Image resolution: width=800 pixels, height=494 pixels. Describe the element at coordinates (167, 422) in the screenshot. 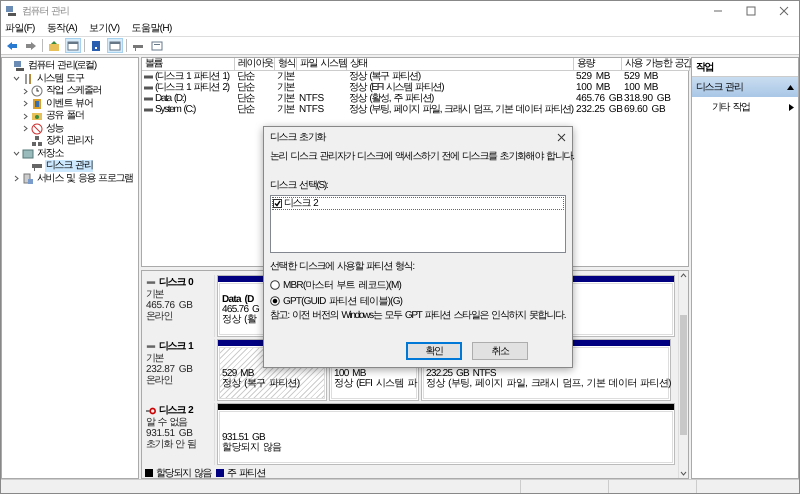

I see `disk-type: 알 수 없음` at that location.